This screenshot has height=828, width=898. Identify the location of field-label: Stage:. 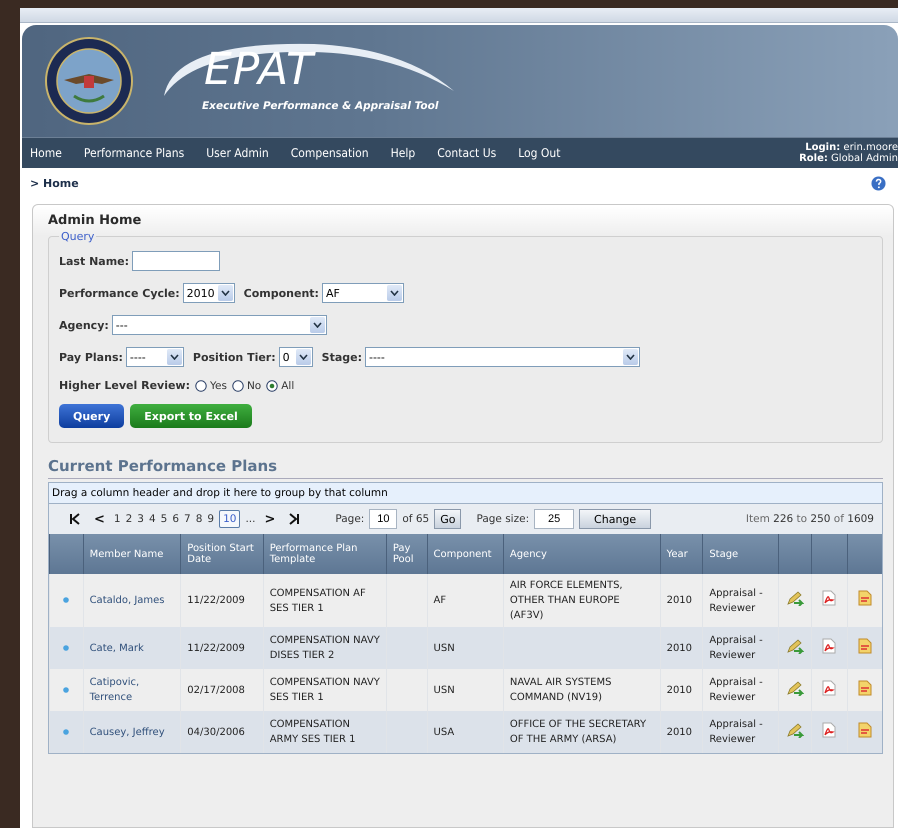
(342, 357).